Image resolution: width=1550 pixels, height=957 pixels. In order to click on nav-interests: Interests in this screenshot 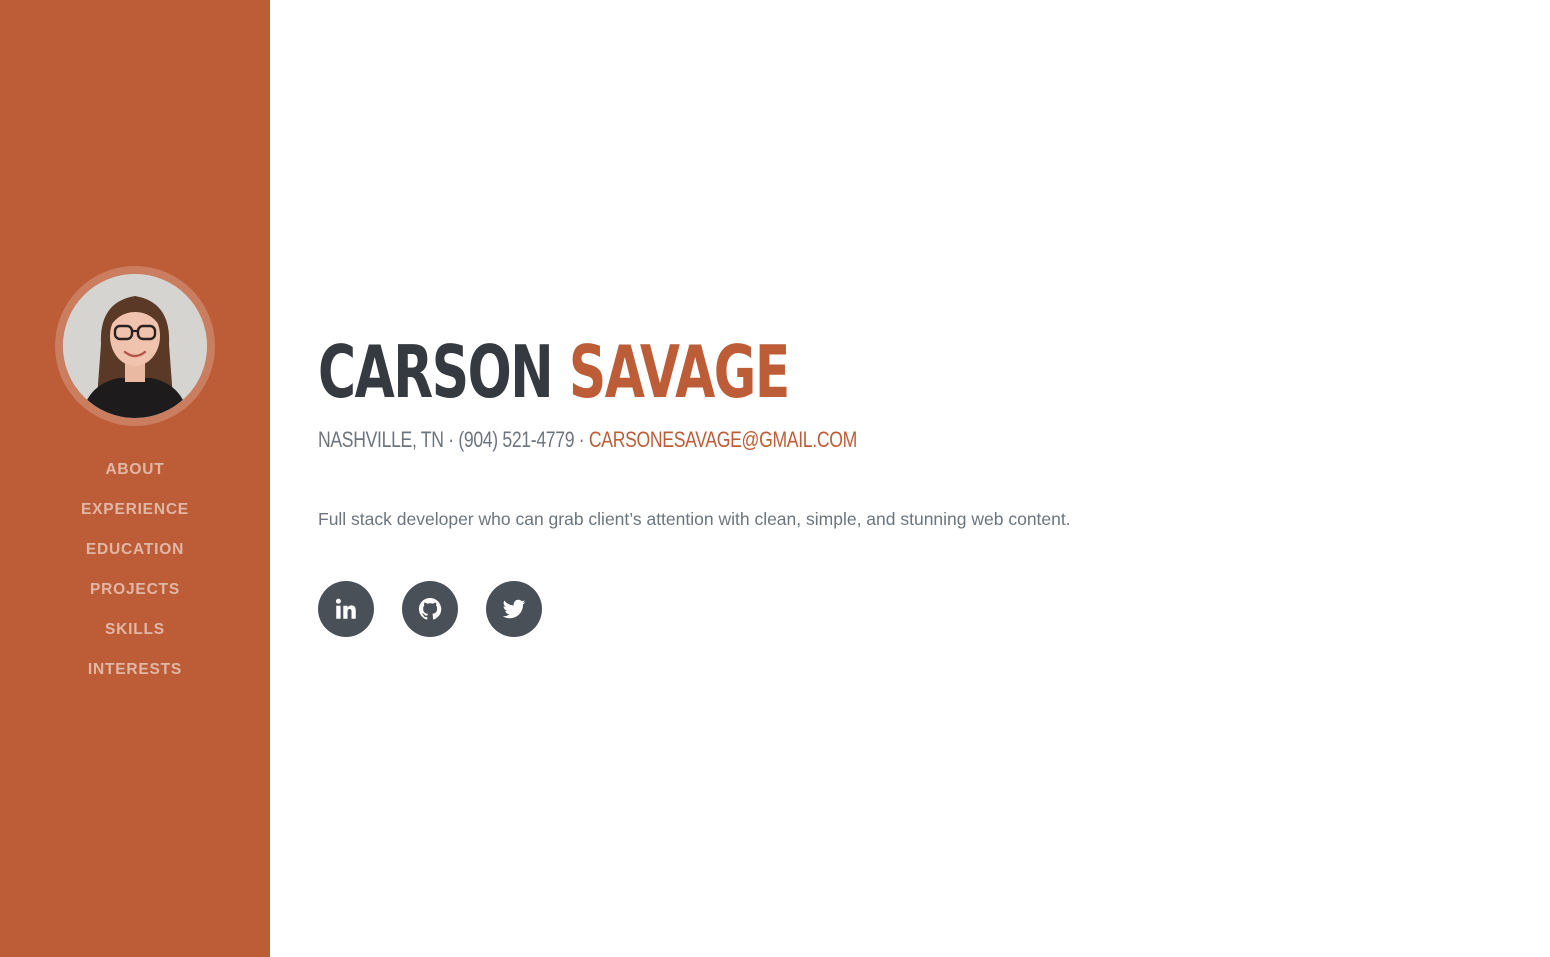, I will do `click(135, 670)`.